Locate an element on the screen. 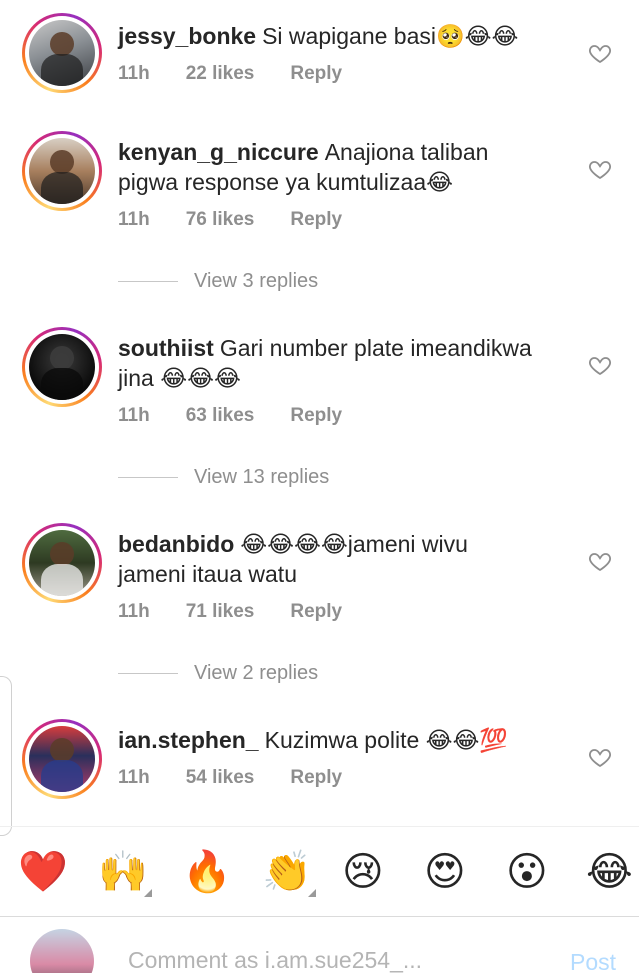  clapping-hands-emoji-button: 👏 is located at coordinates (289, 873).